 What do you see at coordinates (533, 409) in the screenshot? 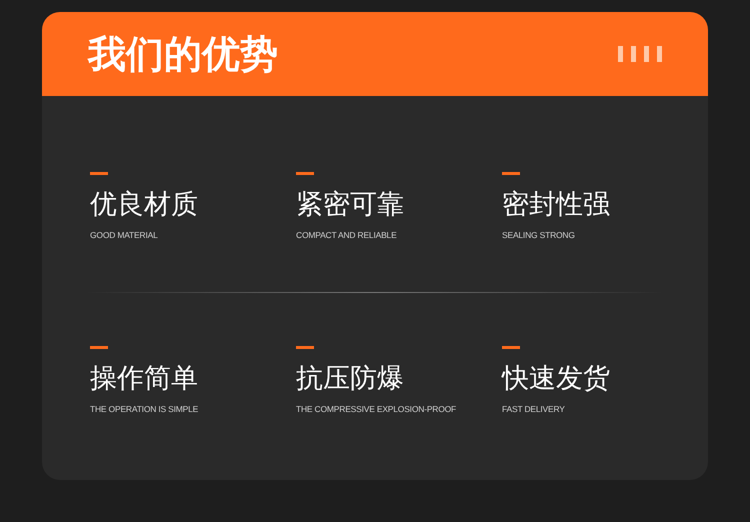
I see `feature-subtitle: FAST DELIVERY` at bounding box center [533, 409].